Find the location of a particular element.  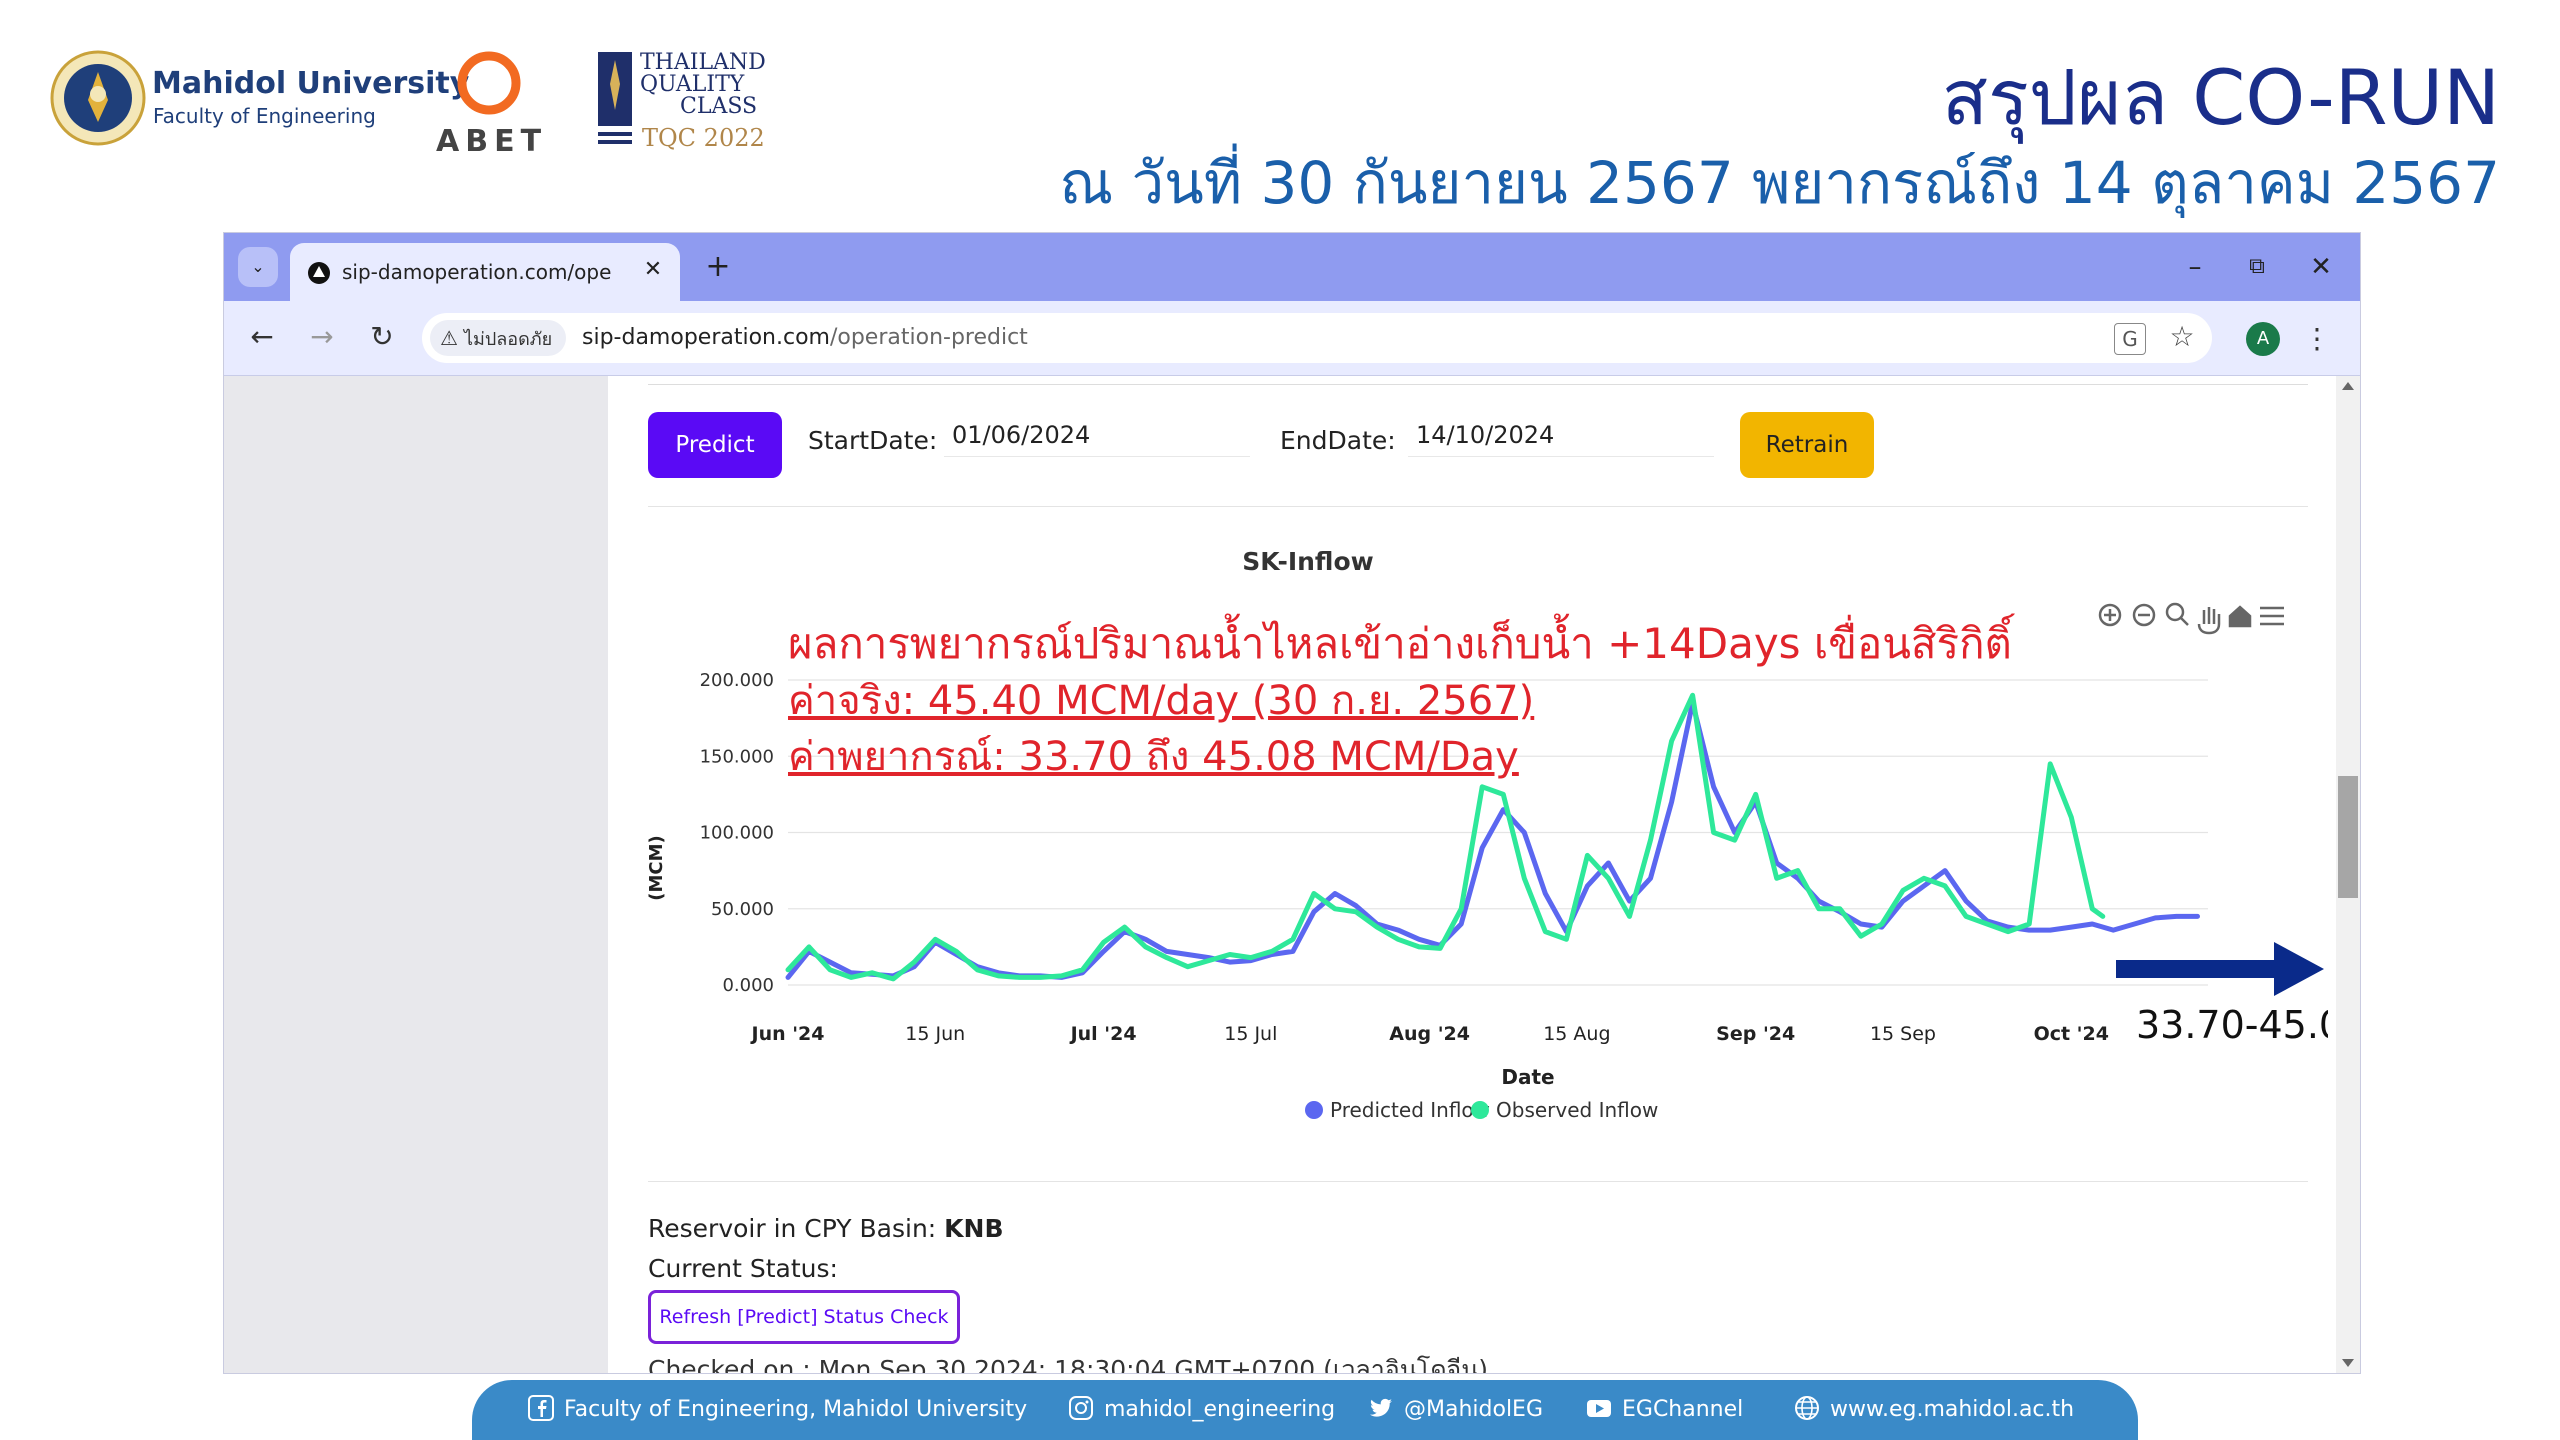

x-axis-label: Date is located at coordinates (1527, 1077).